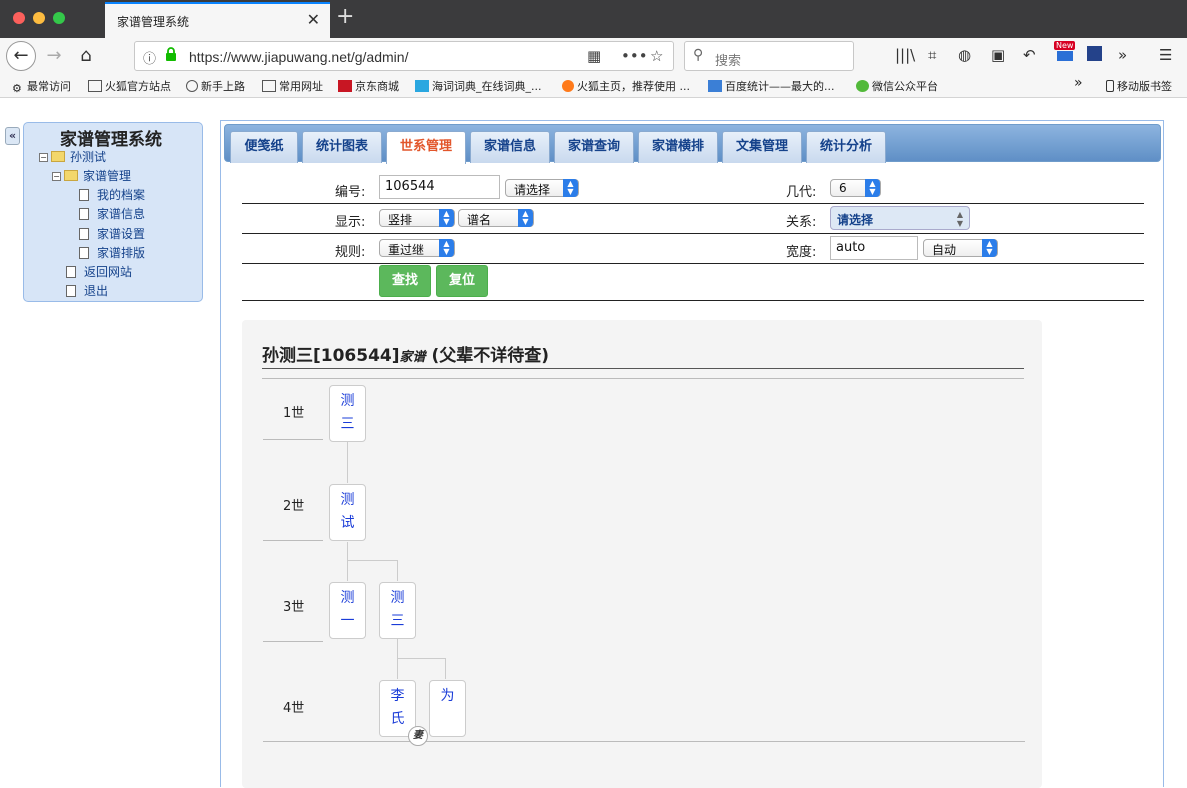 The height and width of the screenshot is (788, 1187). What do you see at coordinates (112, 233) in the screenshot?
I see `sidebar-item-genealogy-settings: 家谱设置` at bounding box center [112, 233].